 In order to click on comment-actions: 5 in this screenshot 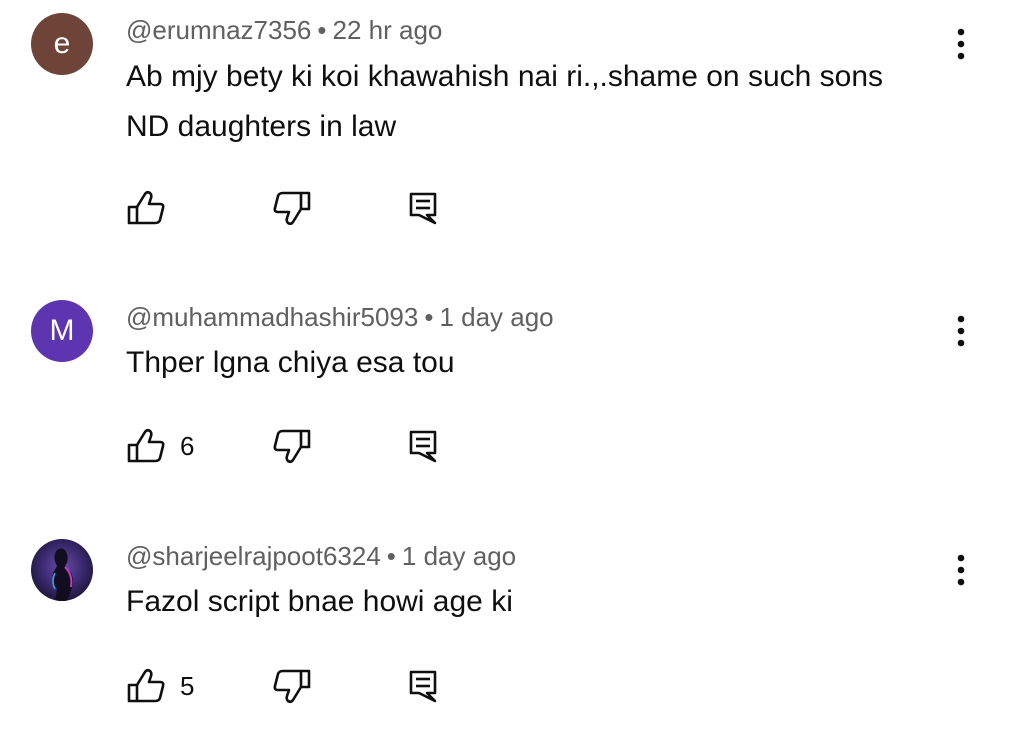, I will do `click(512, 686)`.